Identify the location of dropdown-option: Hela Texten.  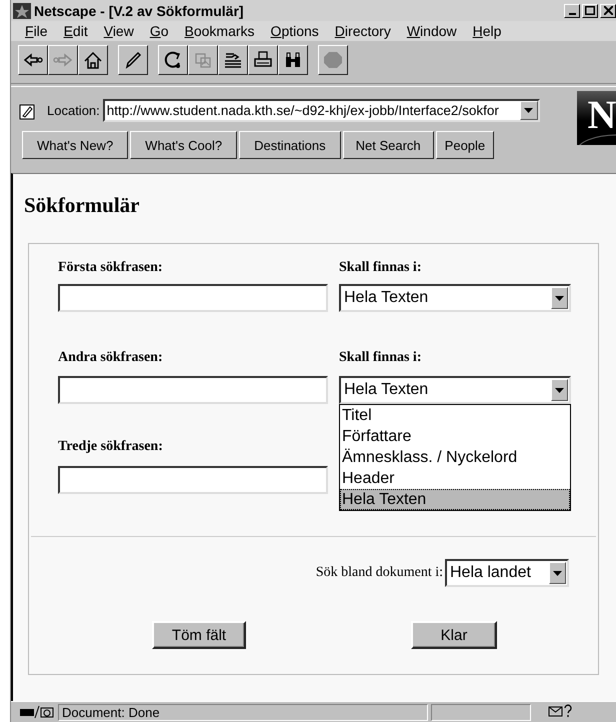
(455, 499).